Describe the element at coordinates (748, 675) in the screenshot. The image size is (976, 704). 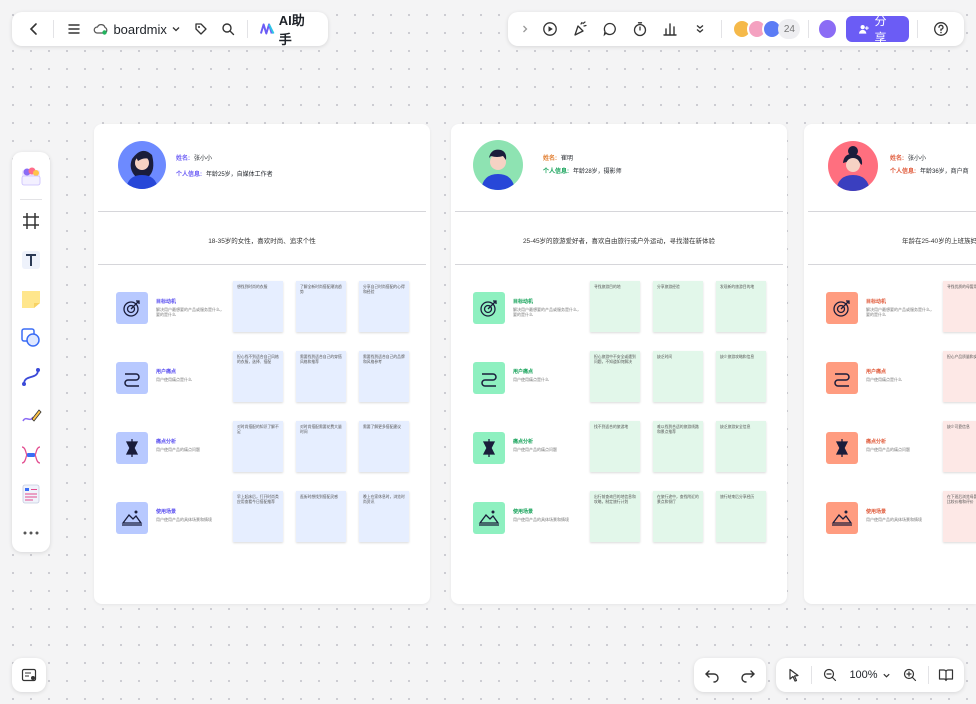
I see `redo-icon` at that location.